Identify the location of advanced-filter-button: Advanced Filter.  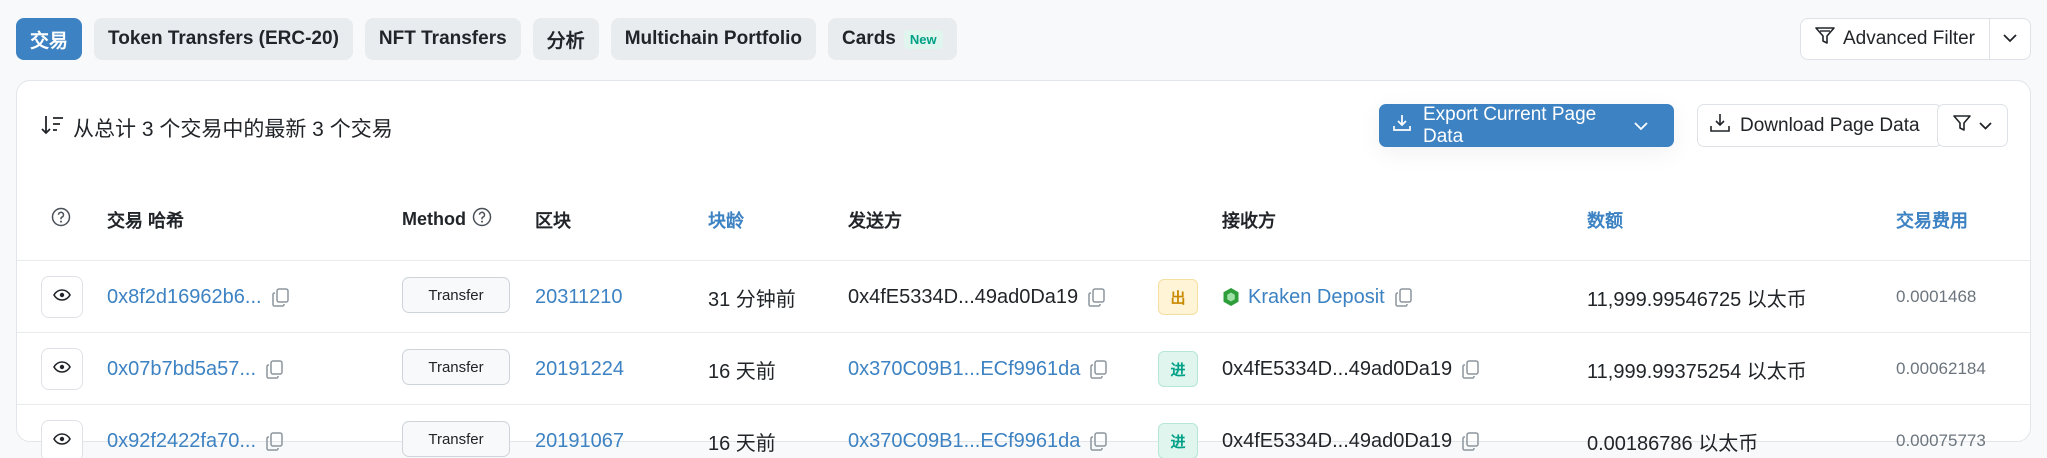
(1895, 39).